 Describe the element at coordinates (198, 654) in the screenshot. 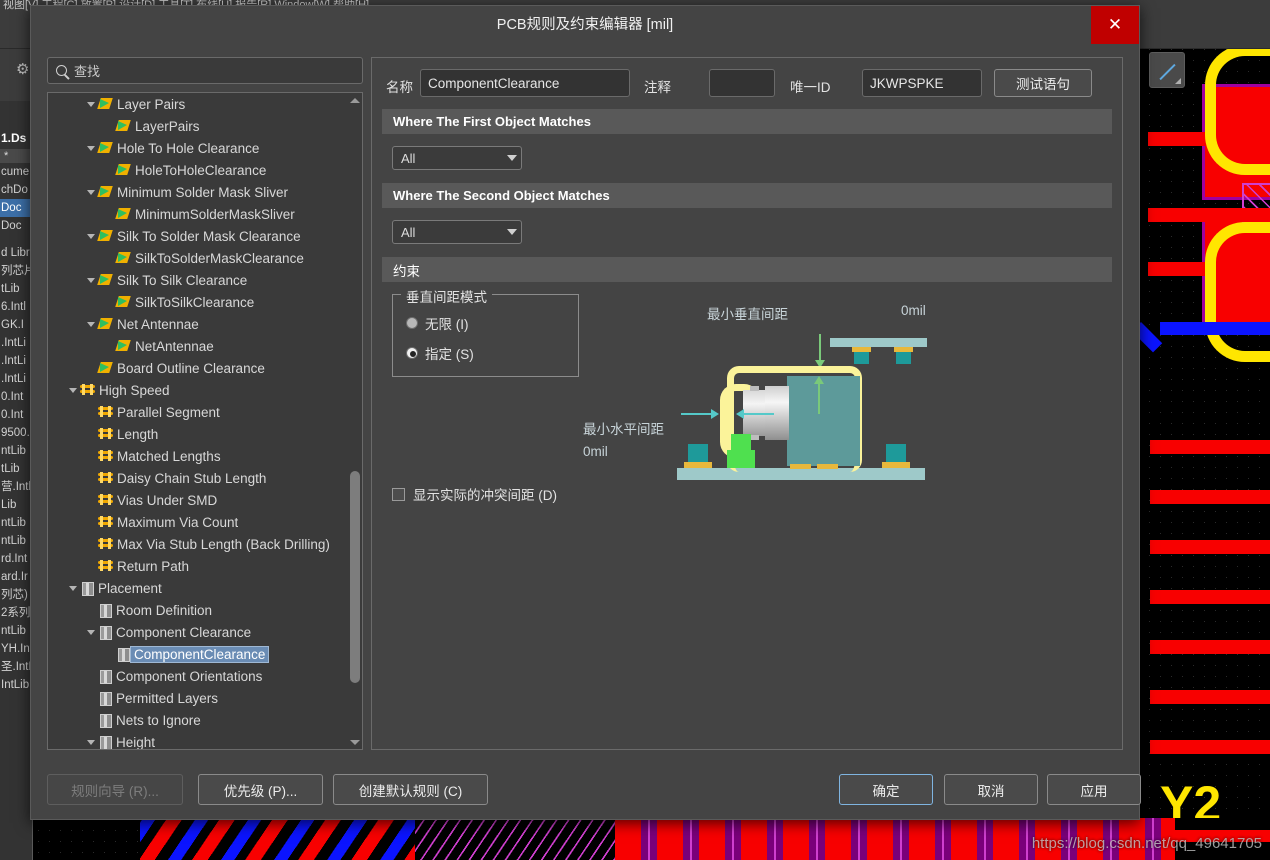

I see `tree-item-componentclearance: ComponentClearance` at that location.